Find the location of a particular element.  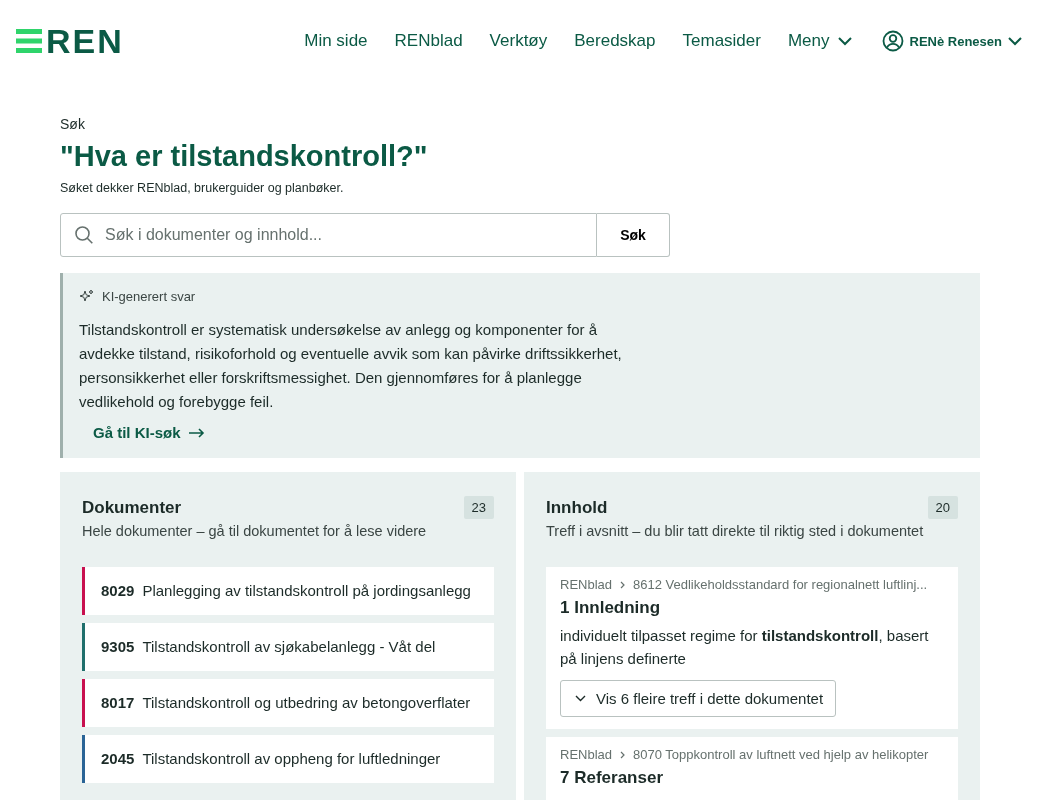

document-item: 8029 Planlegging av tilstandskontroll på jordingsanlegg is located at coordinates (288, 591).